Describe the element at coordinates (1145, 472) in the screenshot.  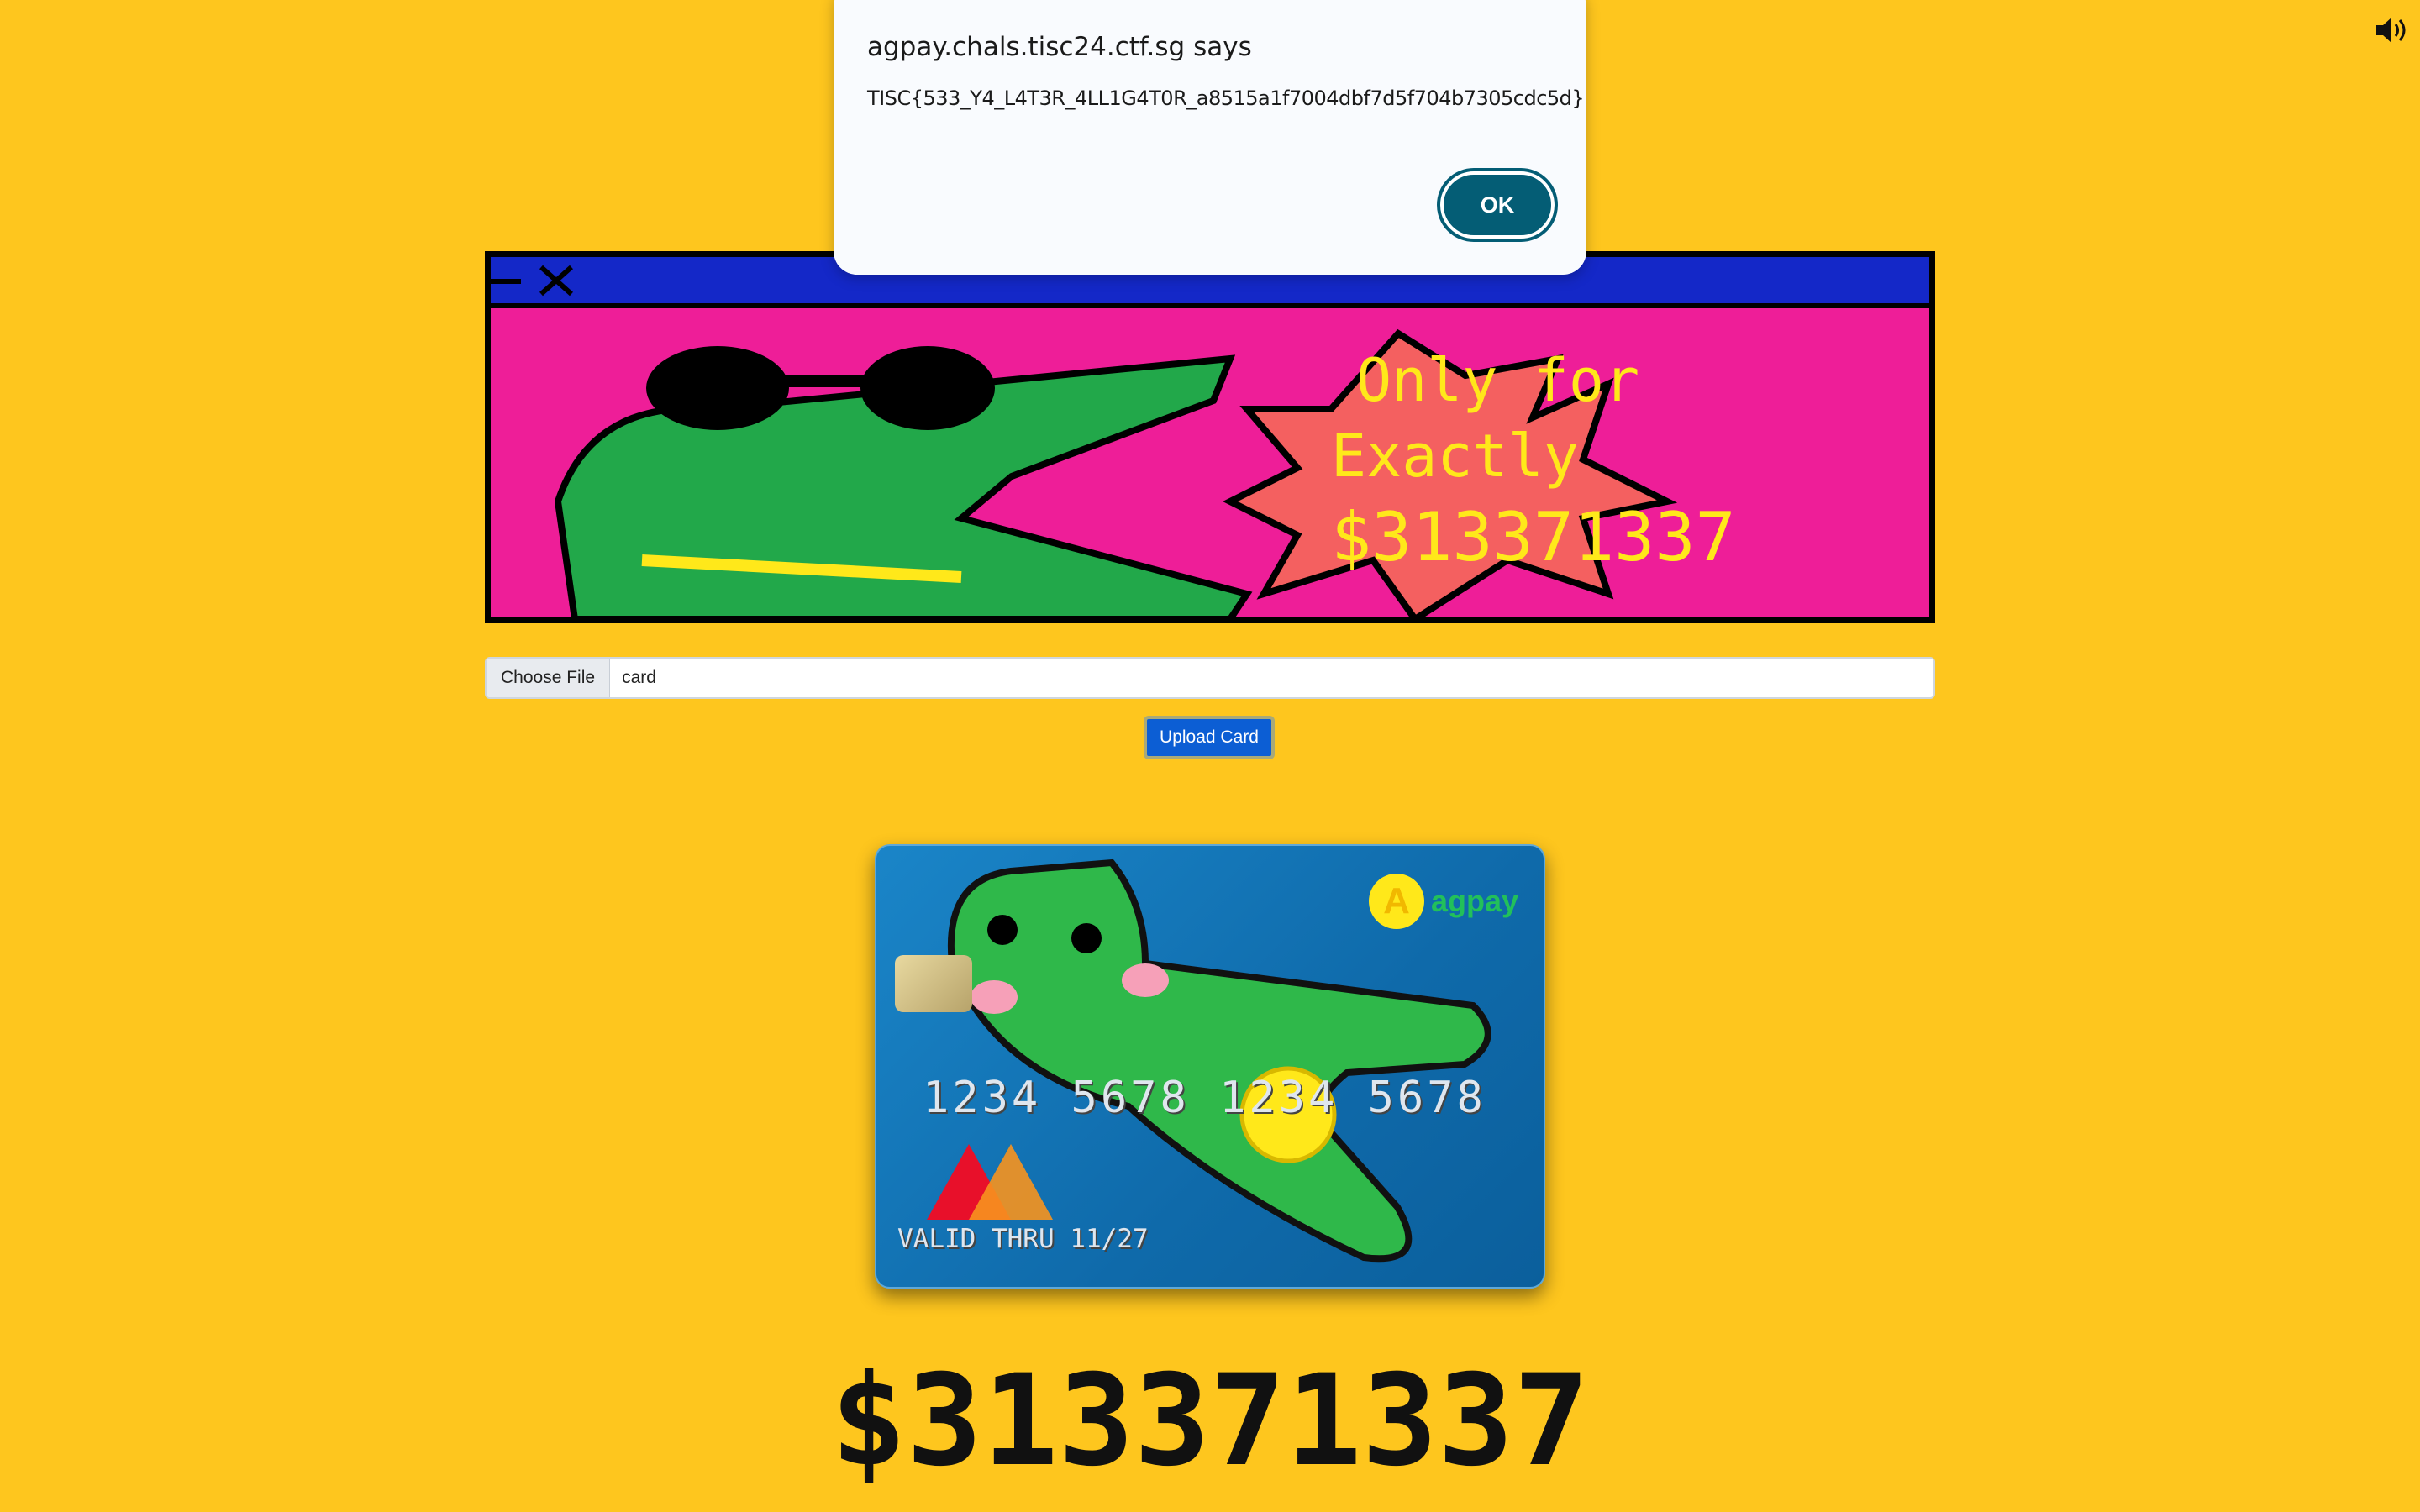
I see `crocodile-illustration: Only for Exactly $313371337` at that location.